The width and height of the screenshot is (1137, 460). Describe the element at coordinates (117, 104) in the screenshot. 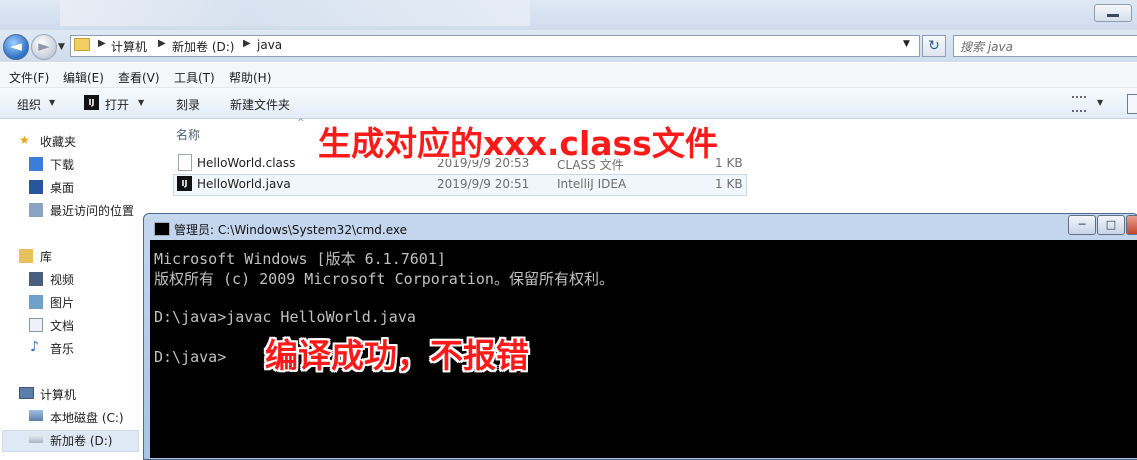

I see `open-button: 打开` at that location.